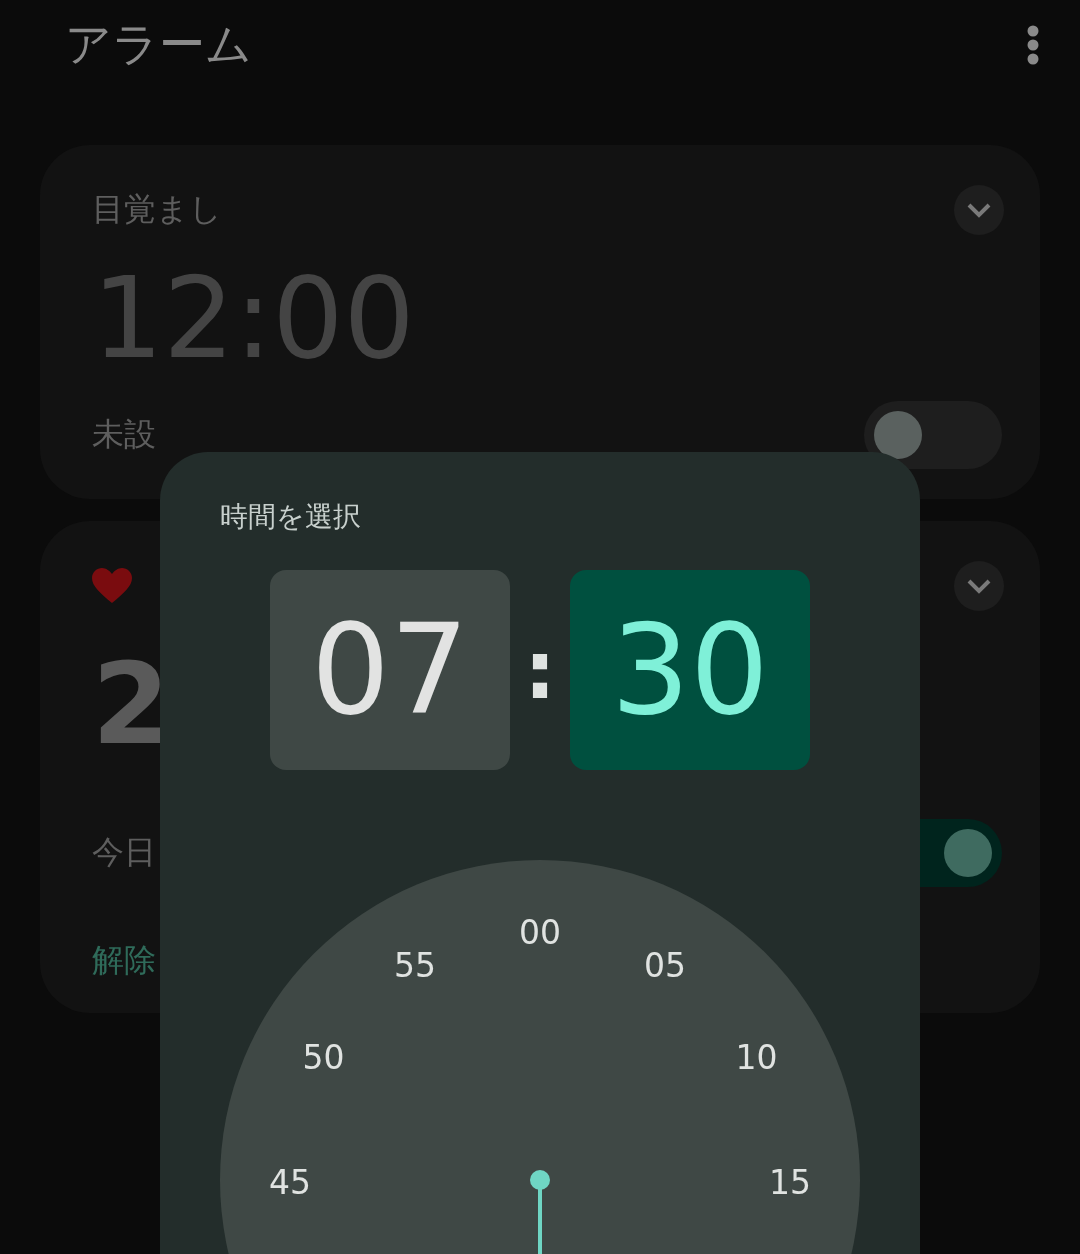 This screenshot has width=1080, height=1254. I want to click on dial-number: 00, so click(540, 932).